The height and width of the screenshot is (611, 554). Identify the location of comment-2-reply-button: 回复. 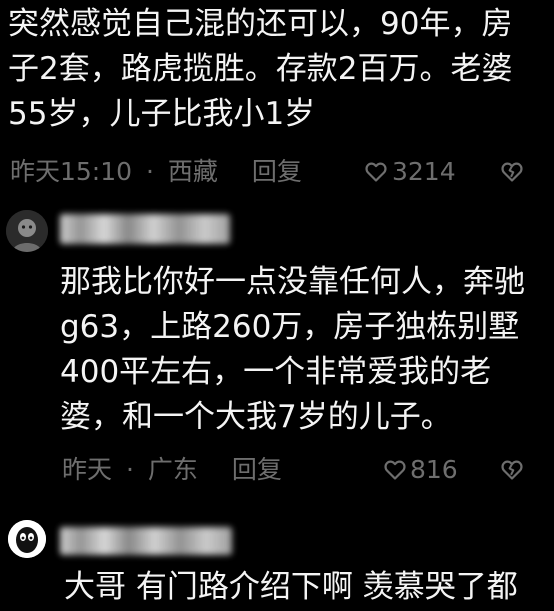
(257, 470).